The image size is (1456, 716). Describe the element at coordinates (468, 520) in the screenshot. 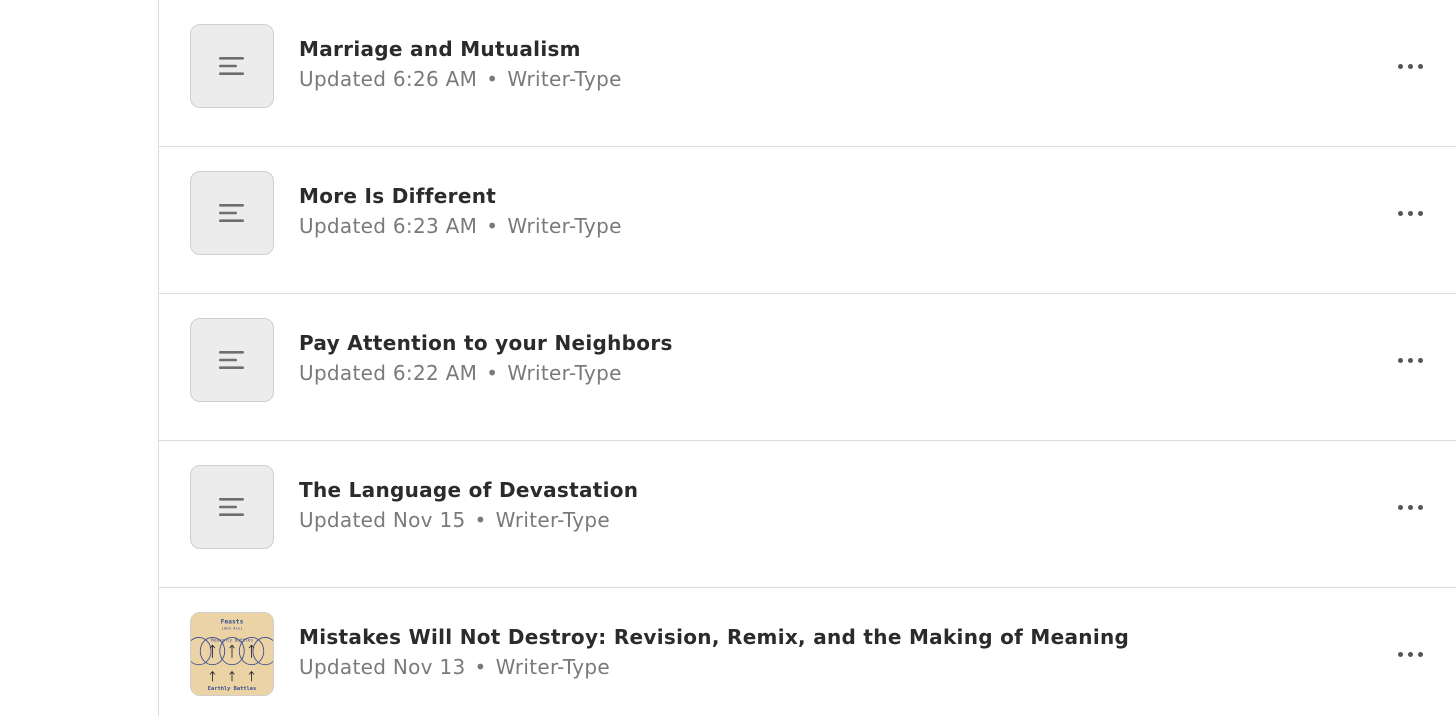

I see `post-meta: Updated Nov 15 • Writer-Type` at that location.